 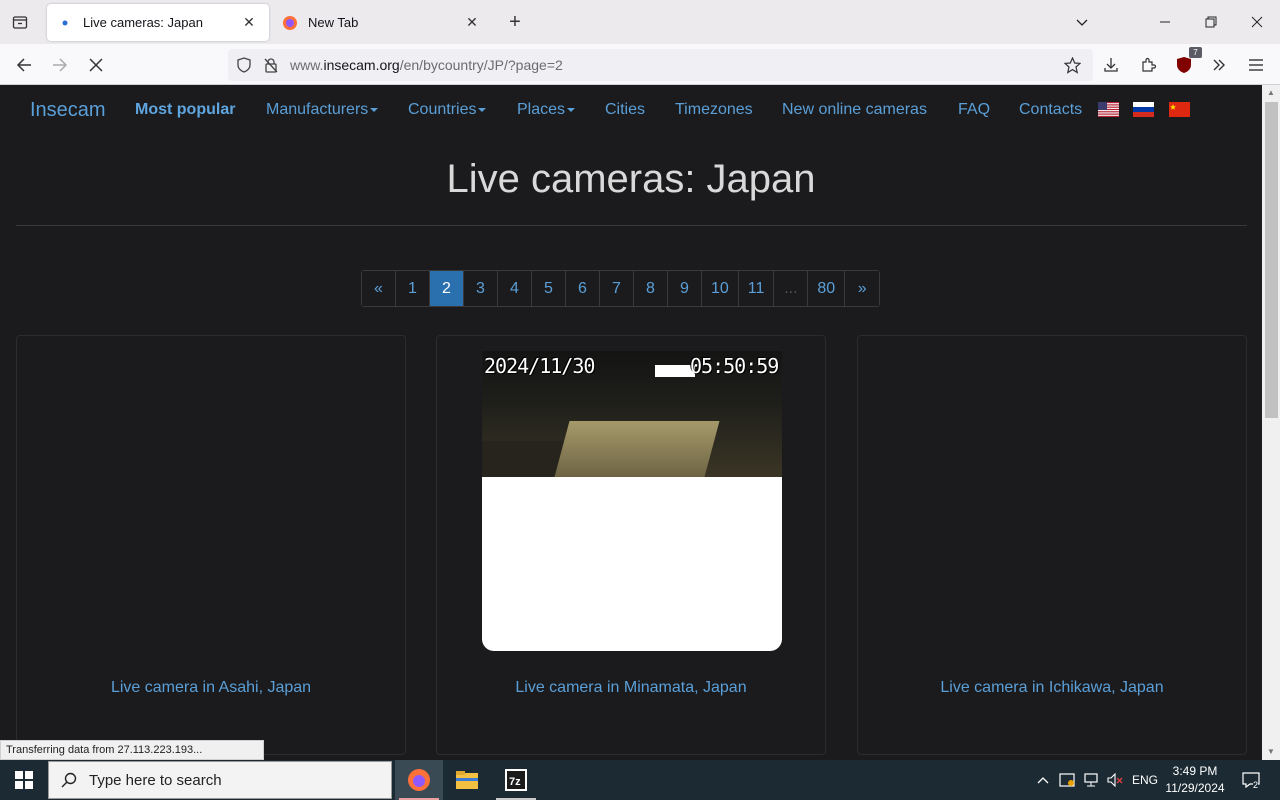 What do you see at coordinates (24, 65) in the screenshot?
I see `back-arrow-icon` at bounding box center [24, 65].